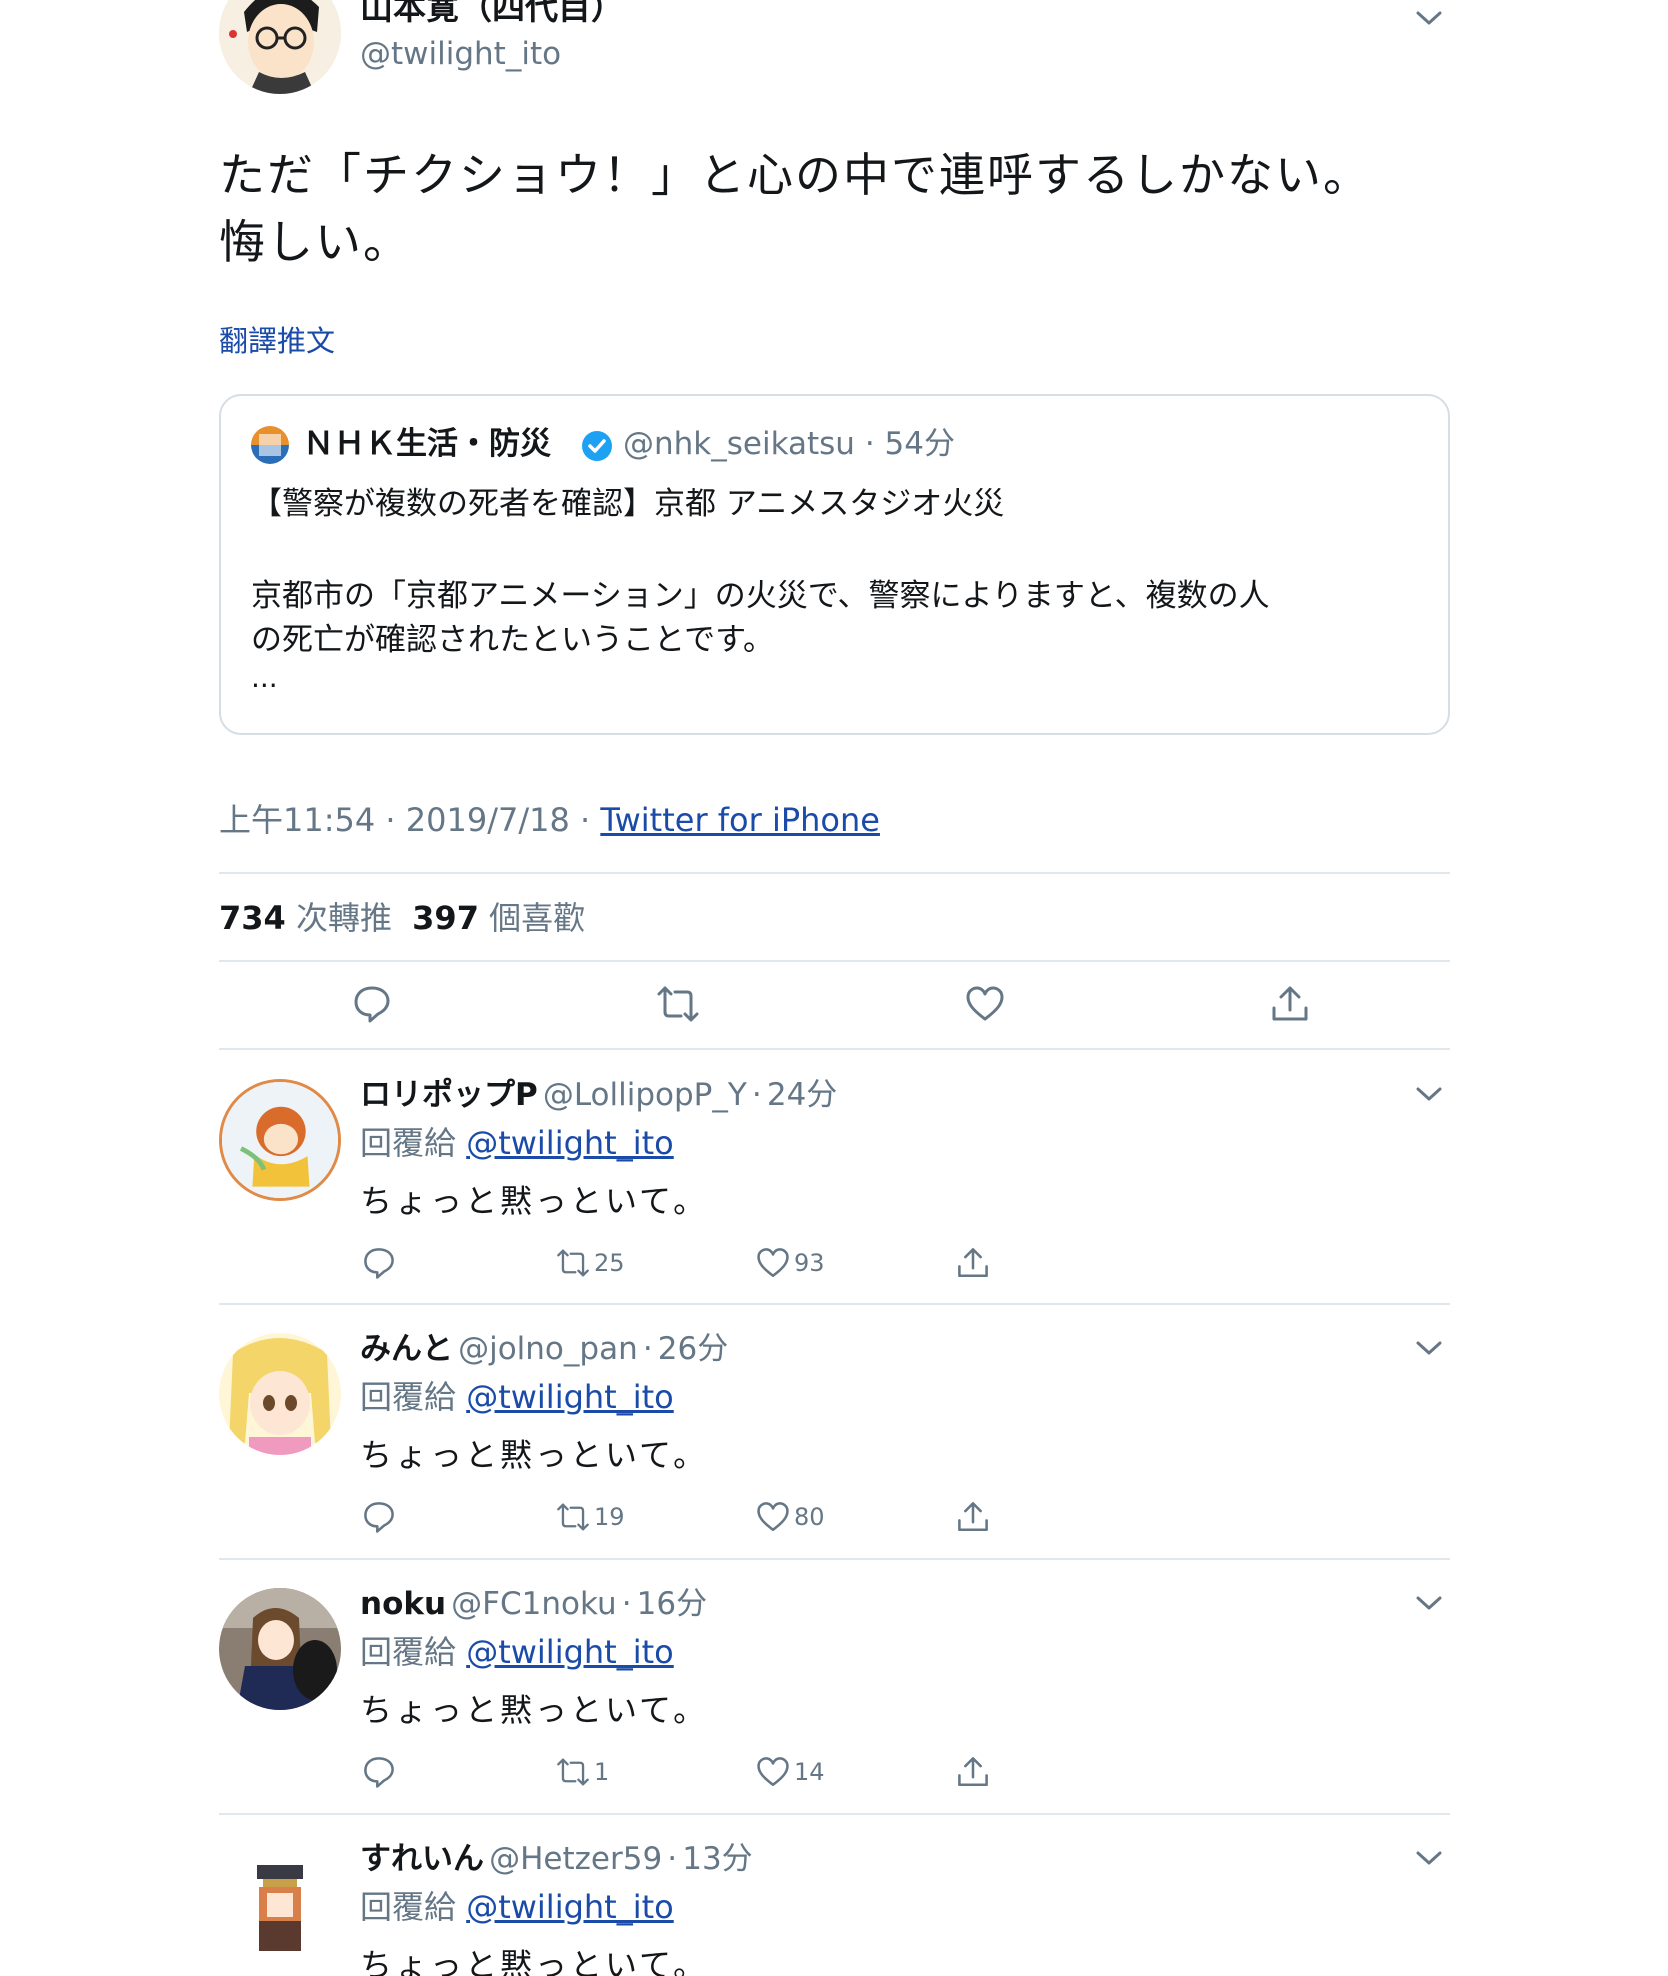  What do you see at coordinates (537, 918) in the screenshot?
I see `likes-label: 個喜歡` at bounding box center [537, 918].